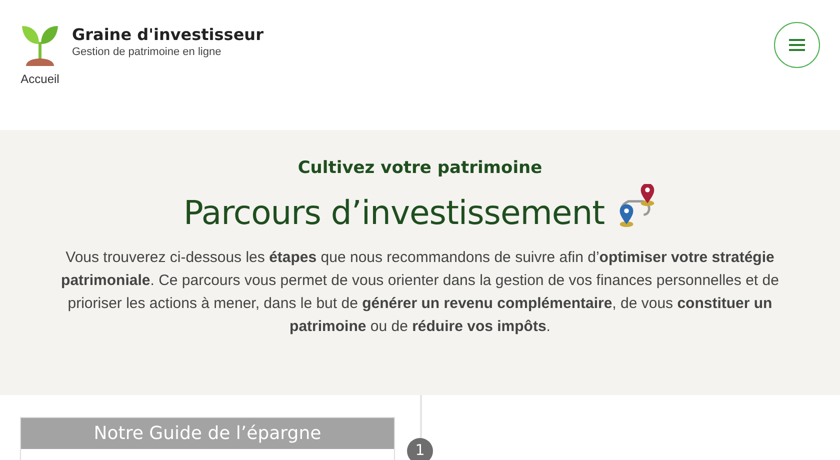 The width and height of the screenshot is (840, 460). What do you see at coordinates (147, 52) in the screenshot?
I see `site-tagline: Gestion de patrimoine en ligne` at bounding box center [147, 52].